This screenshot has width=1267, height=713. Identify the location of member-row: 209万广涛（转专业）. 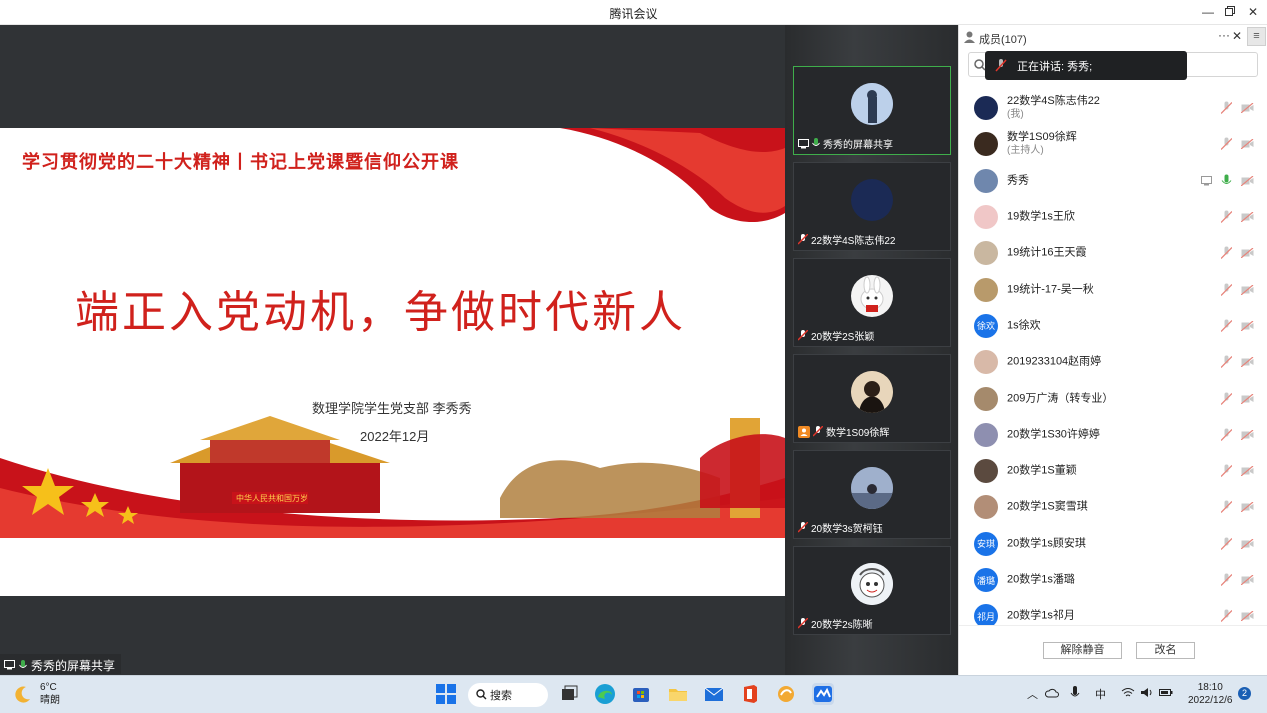
(1113, 398).